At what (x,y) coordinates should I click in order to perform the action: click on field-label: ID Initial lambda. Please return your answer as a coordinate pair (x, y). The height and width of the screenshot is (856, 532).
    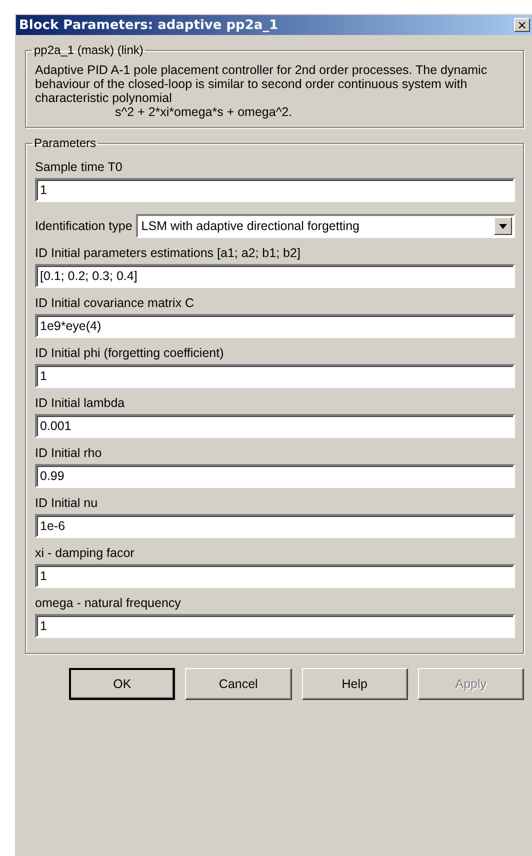
    Looking at the image, I should click on (80, 403).